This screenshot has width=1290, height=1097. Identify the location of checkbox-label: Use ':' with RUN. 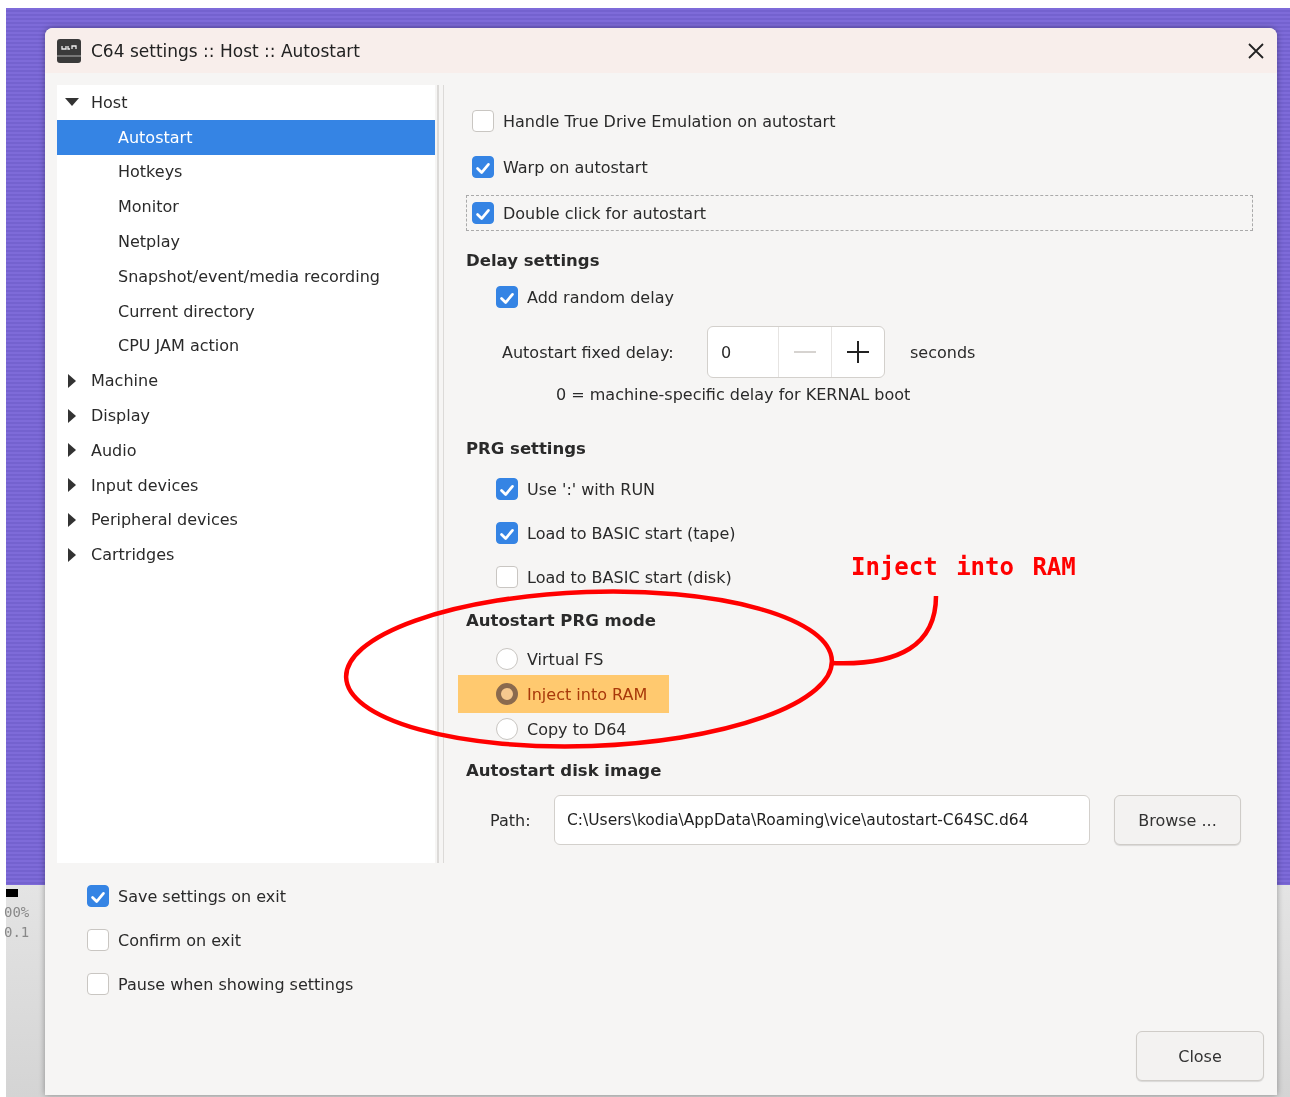
(591, 489).